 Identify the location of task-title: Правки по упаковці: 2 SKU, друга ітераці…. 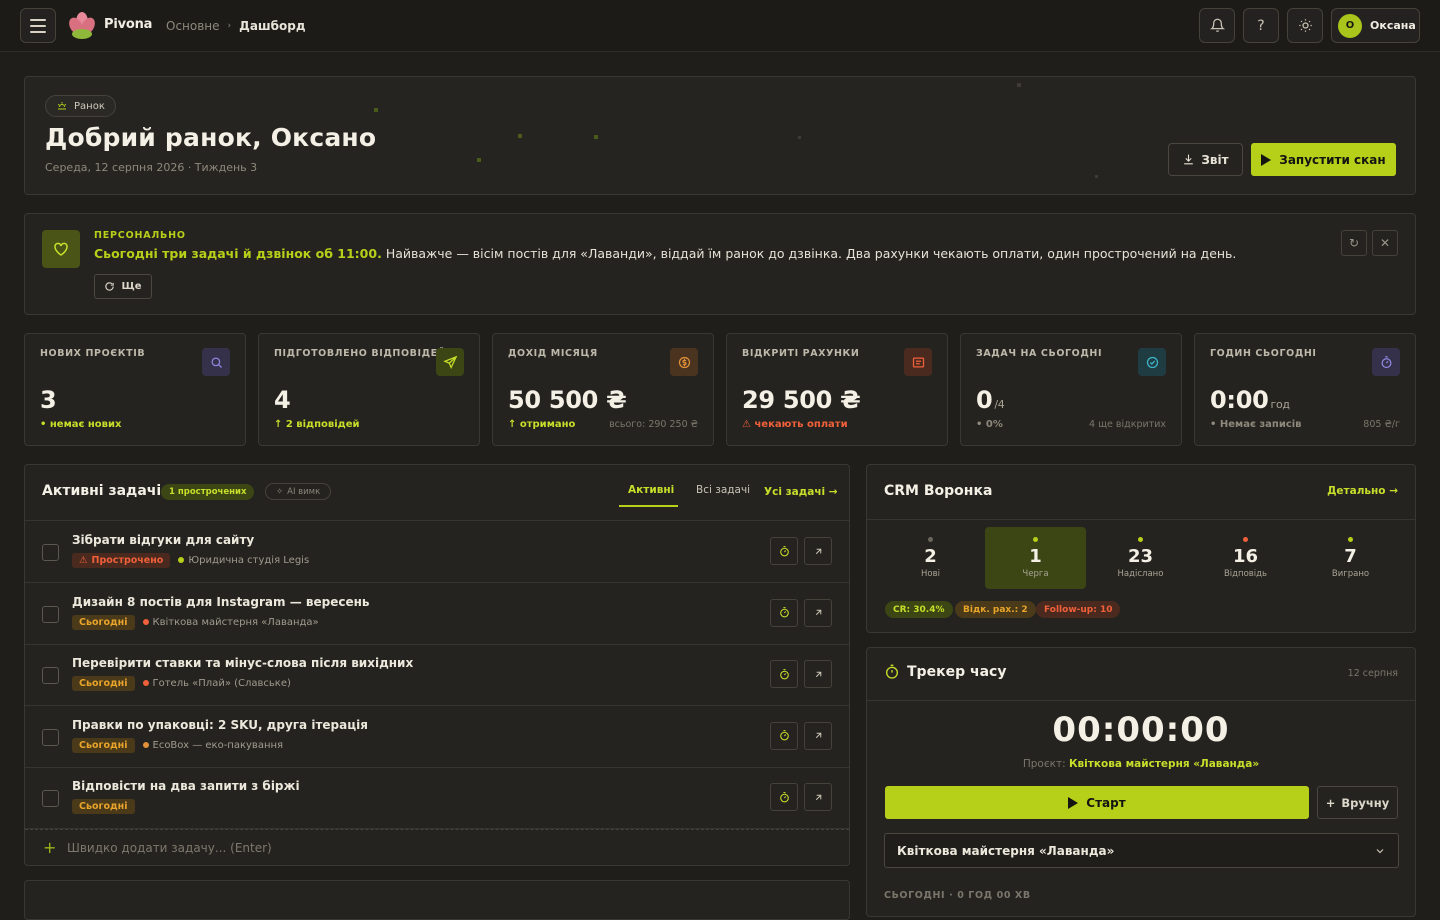
(220, 725).